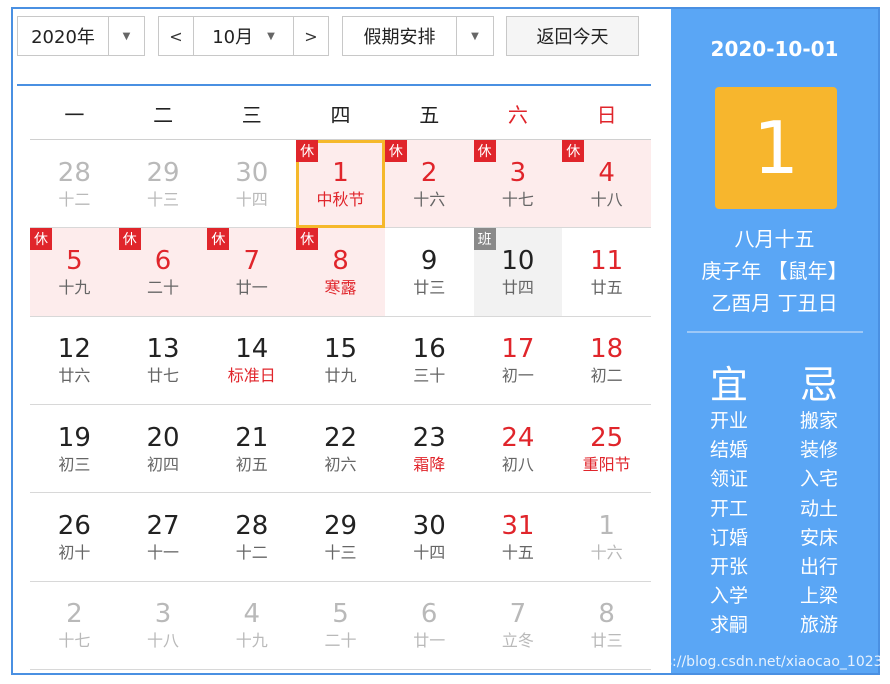 This screenshot has height=684, width=890. I want to click on day-cell: 14 标准日, so click(252, 361).